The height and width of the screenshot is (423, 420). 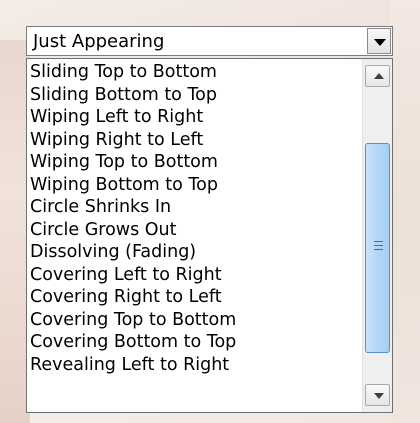 I want to click on scrollbar-thumb, so click(x=377, y=248).